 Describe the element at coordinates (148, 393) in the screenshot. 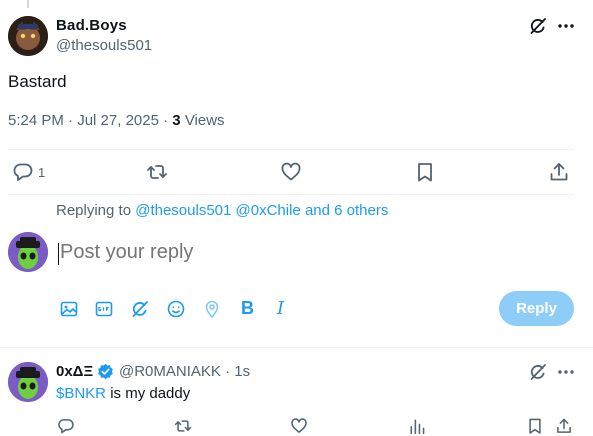

I see `reply-text-rest: is my daddy` at that location.